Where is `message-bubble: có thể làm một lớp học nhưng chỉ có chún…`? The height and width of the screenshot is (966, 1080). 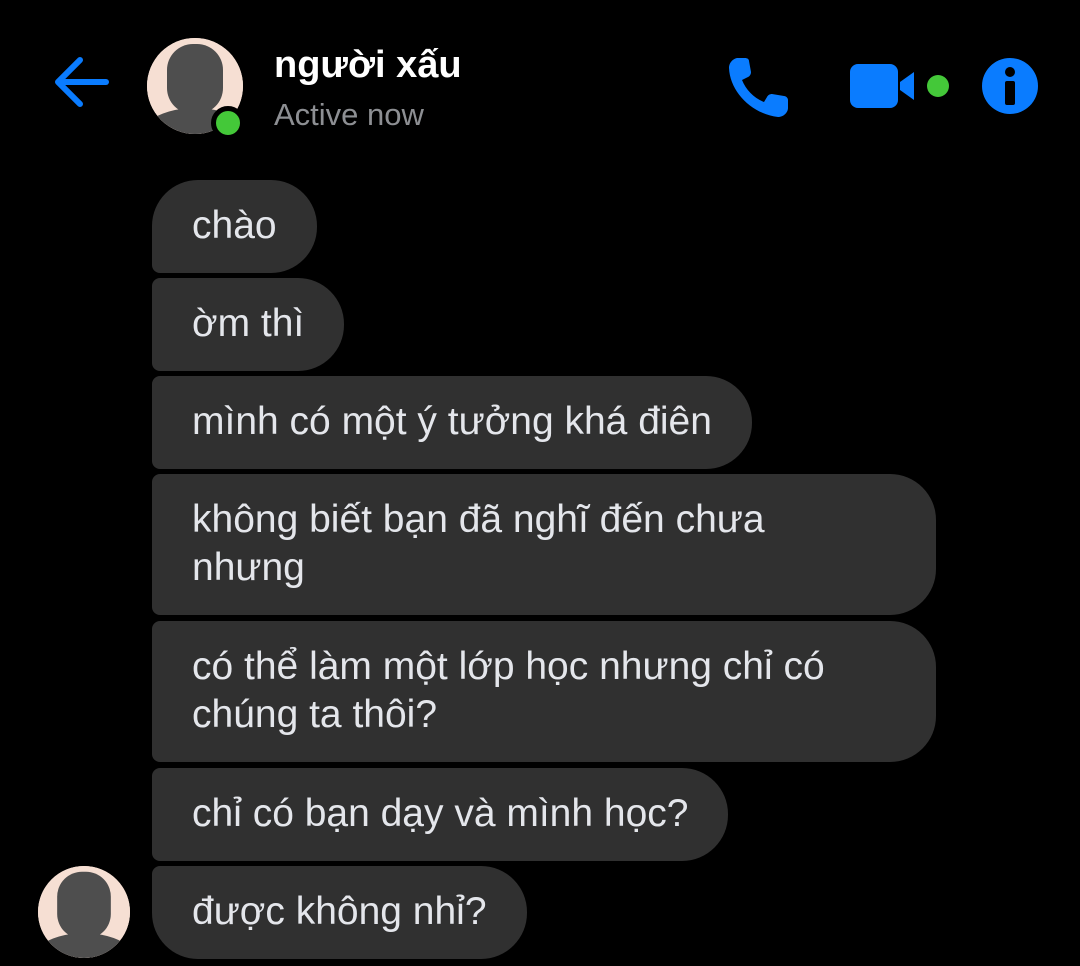 message-bubble: có thể làm một lớp học nhưng chỉ có chún… is located at coordinates (544, 691).